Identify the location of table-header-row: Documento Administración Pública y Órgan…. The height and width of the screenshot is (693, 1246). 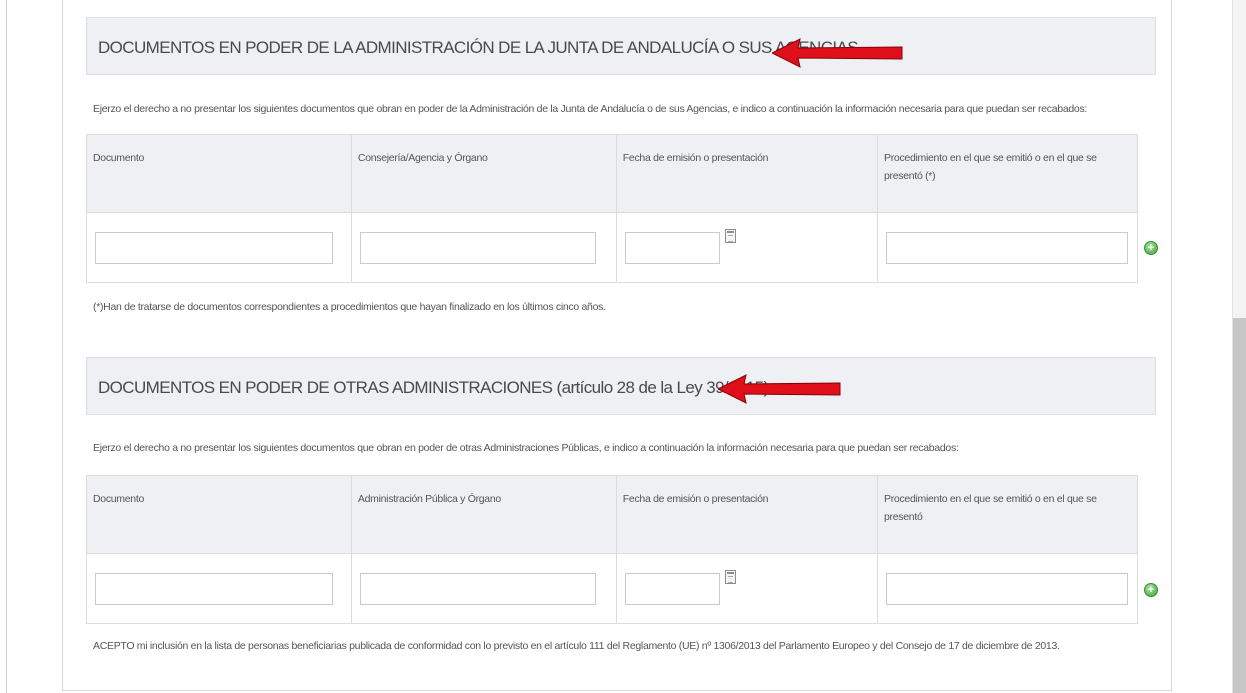
(612, 514).